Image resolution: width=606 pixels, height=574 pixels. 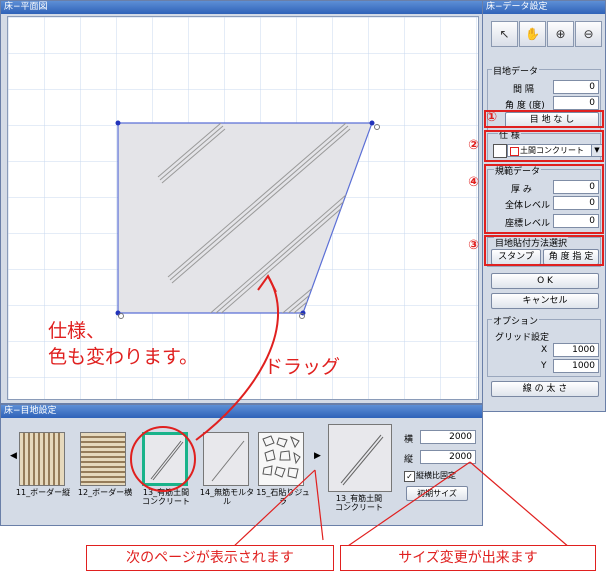 I want to click on next-page-pointer, so click(x=273, y=509).